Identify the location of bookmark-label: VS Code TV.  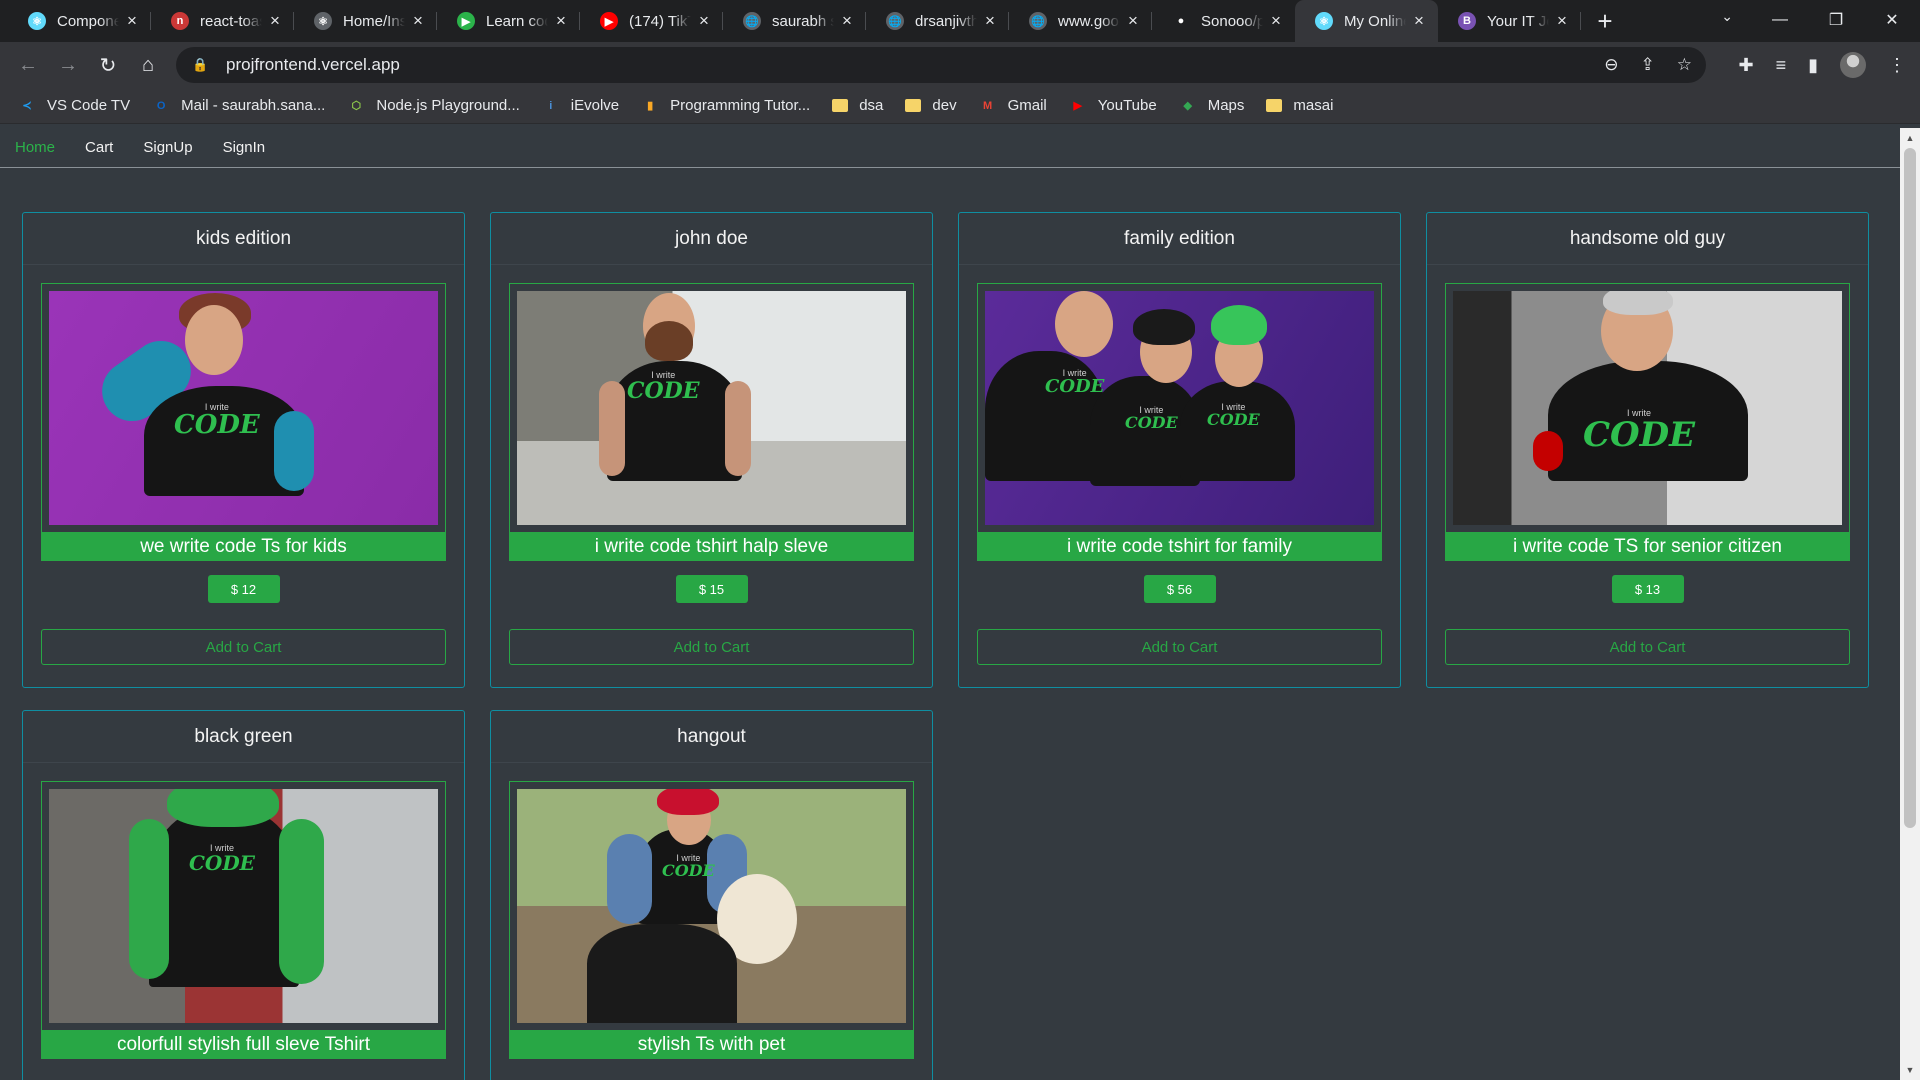
(88, 105).